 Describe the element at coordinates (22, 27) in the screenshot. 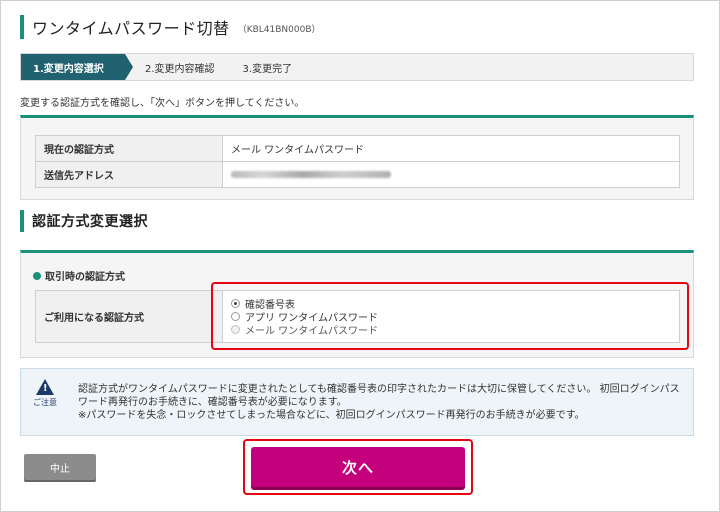

I see `title-accent-bar` at that location.